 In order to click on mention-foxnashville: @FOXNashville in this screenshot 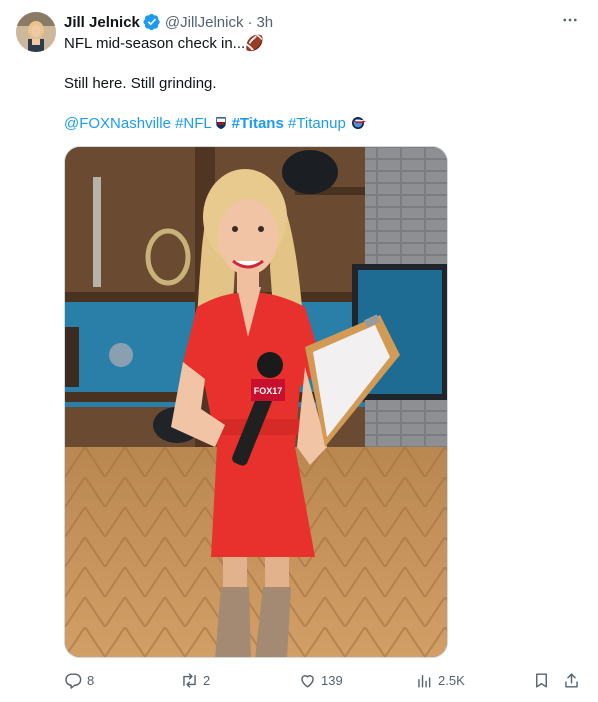, I will do `click(117, 123)`.